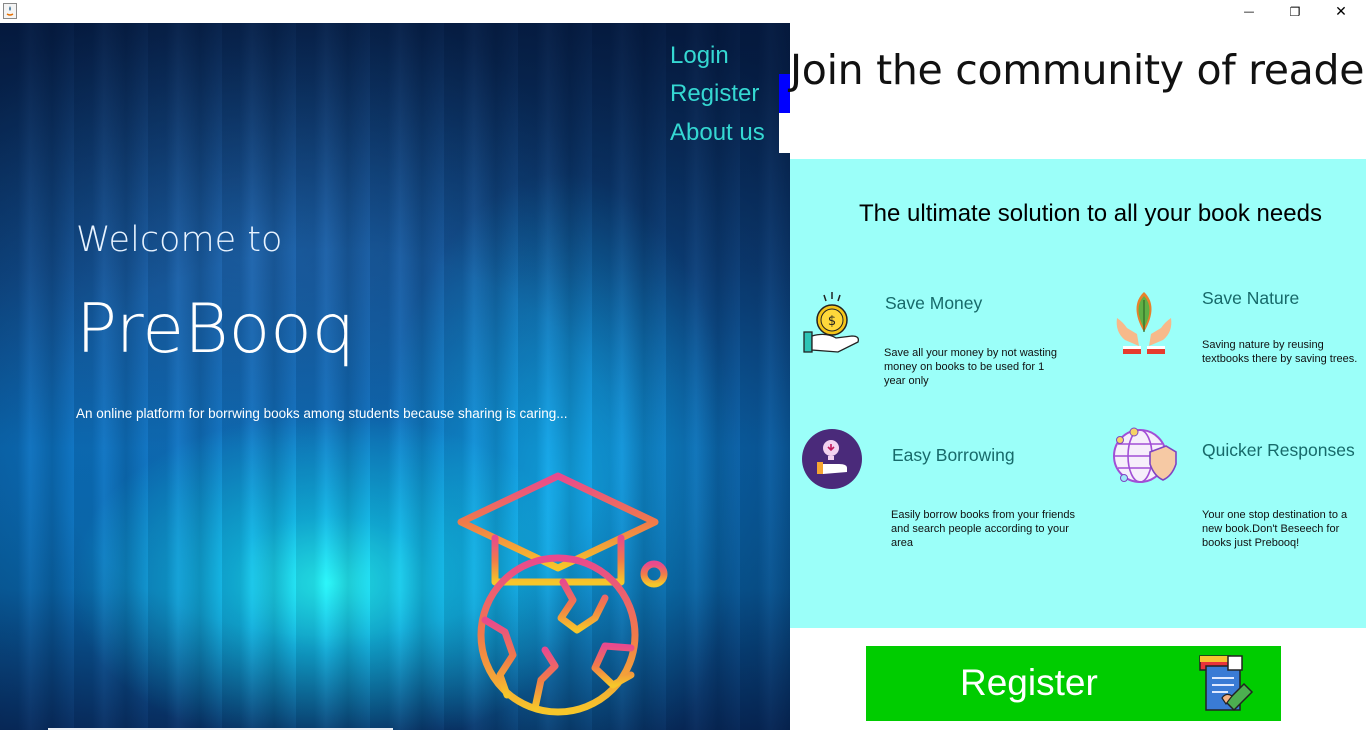  Describe the element at coordinates (717, 133) in the screenshot. I see `nav-about-link: About us` at that location.